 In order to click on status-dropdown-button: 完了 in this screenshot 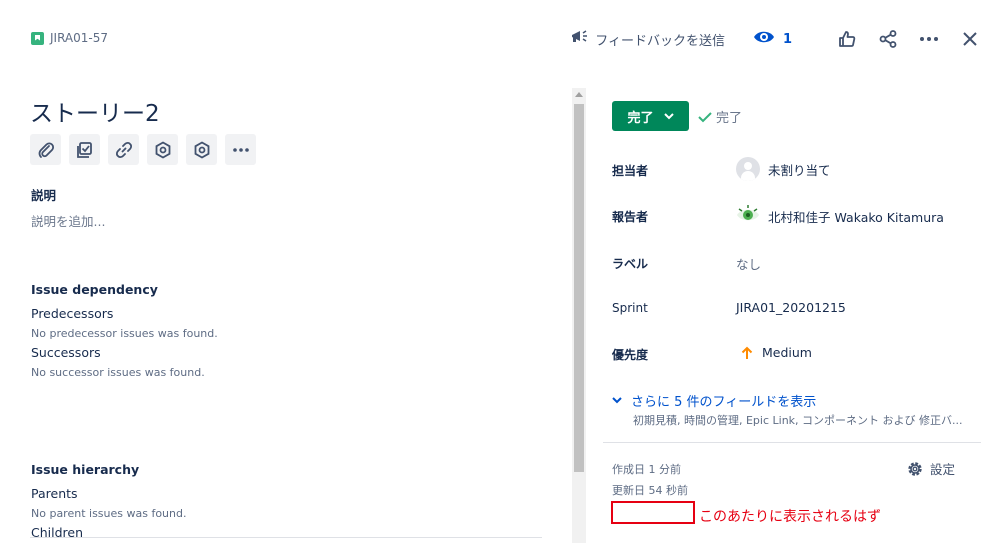, I will do `click(650, 116)`.